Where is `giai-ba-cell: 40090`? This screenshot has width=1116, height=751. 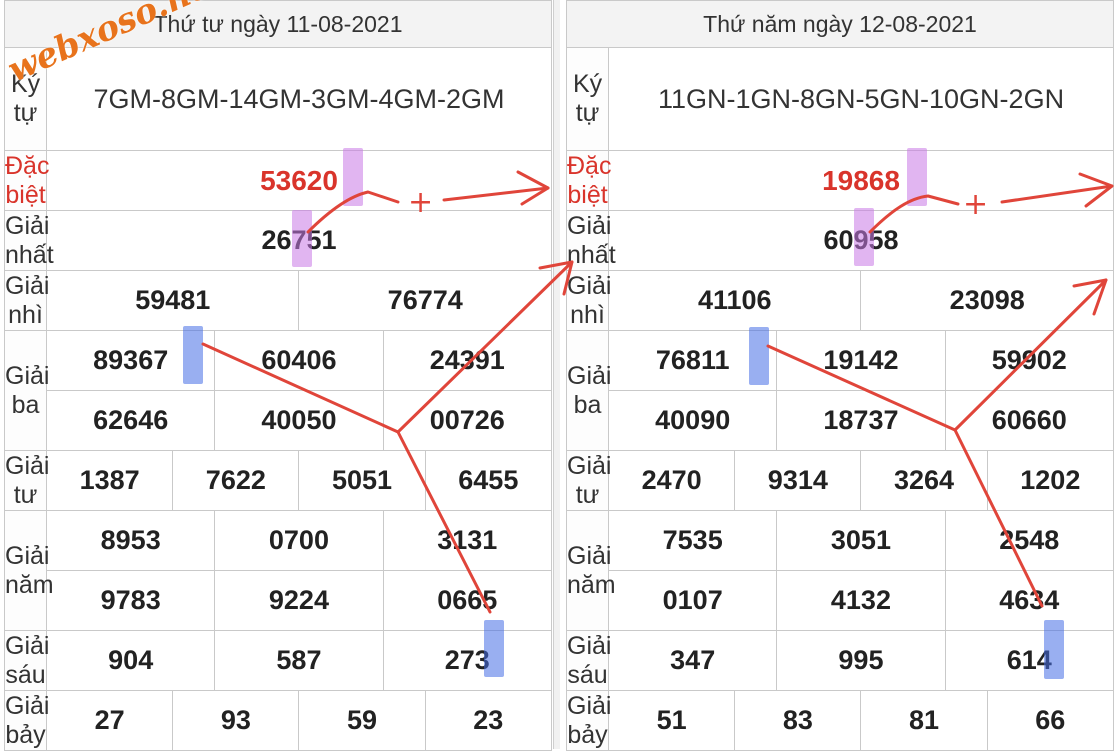
giai-ba-cell: 40090 is located at coordinates (693, 420).